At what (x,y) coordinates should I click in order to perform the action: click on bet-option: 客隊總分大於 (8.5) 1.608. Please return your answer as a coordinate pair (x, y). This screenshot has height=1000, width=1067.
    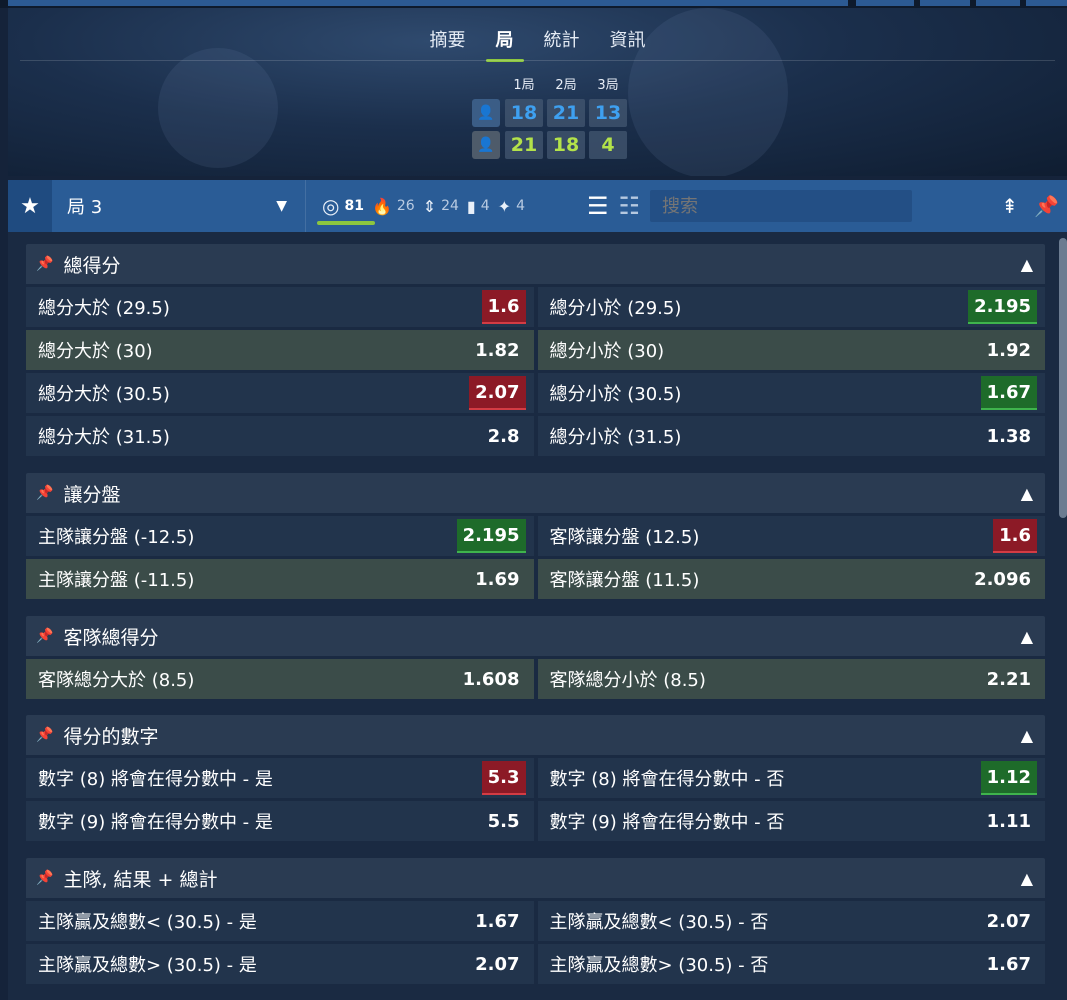
    Looking at the image, I should click on (280, 679).